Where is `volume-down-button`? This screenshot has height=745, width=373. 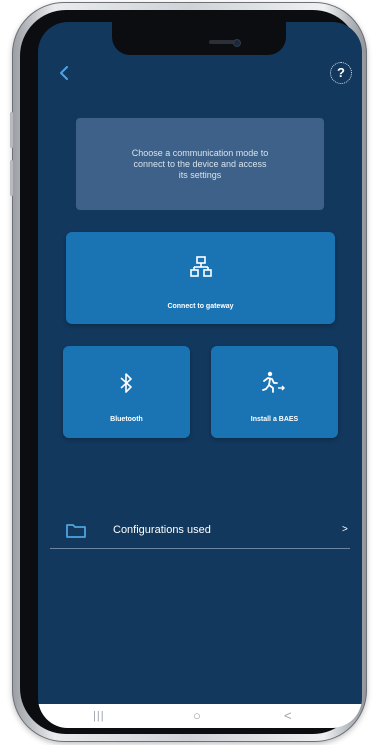 volume-down-button is located at coordinates (11, 178).